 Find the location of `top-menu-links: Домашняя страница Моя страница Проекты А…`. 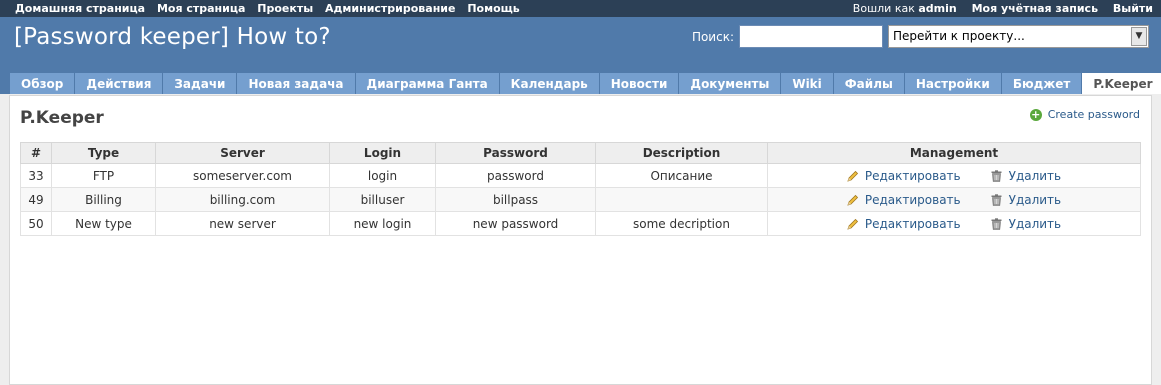

top-menu-links: Домашняя страница Моя страница Проекты А… is located at coordinates (271, 8).